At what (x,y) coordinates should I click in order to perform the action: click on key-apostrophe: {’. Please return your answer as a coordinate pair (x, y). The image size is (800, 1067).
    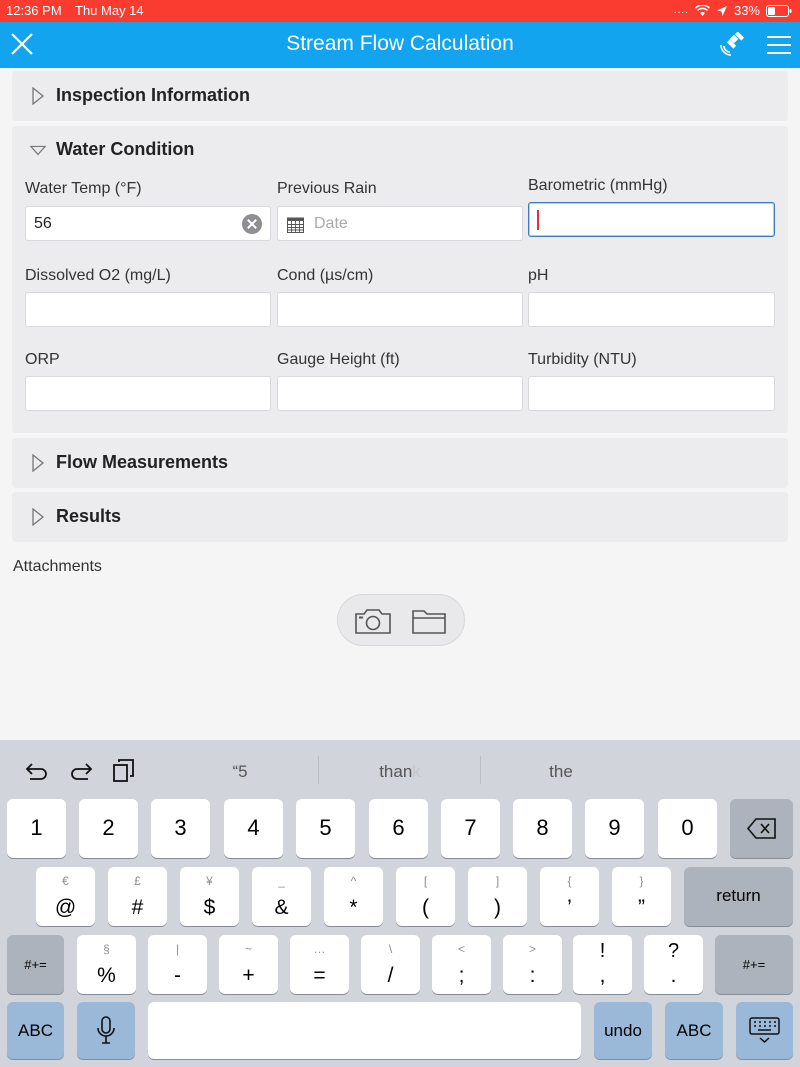
    Looking at the image, I should click on (569, 896).